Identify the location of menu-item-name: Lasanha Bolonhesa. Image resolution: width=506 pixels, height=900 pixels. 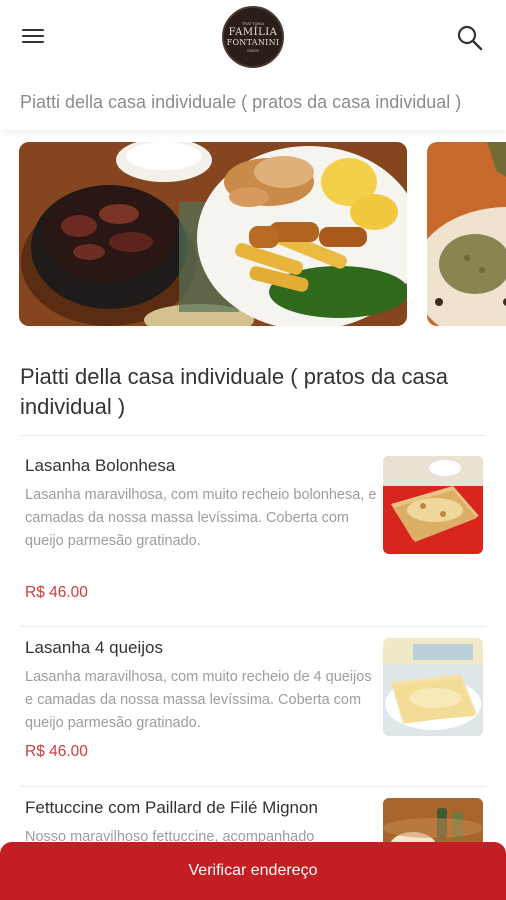
(100, 465).